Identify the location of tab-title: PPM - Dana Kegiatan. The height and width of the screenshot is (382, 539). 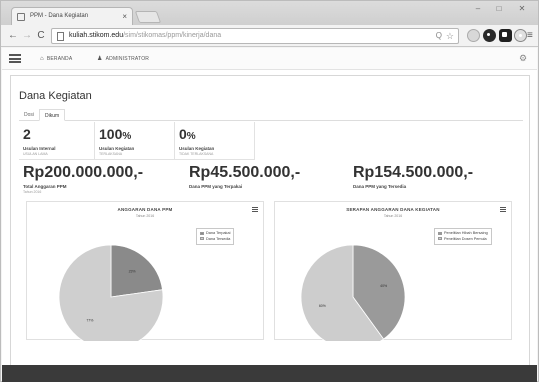
(59, 16).